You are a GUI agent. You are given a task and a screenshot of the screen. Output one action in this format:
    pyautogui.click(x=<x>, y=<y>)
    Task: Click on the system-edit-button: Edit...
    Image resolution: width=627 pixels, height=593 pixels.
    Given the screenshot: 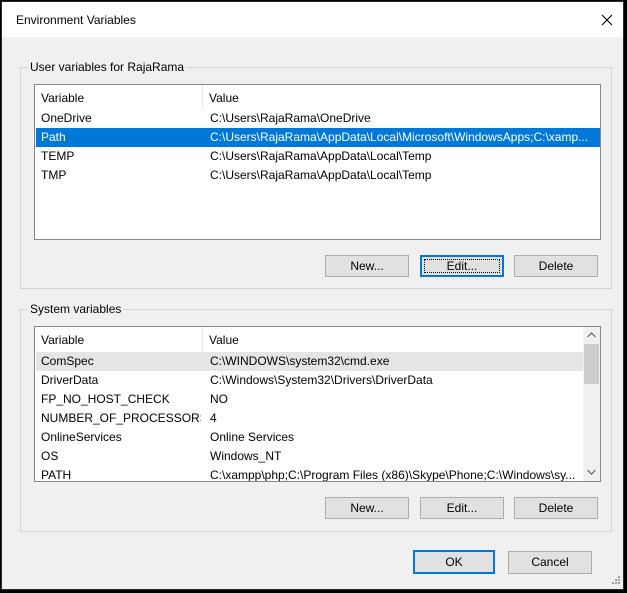 What is the action you would take?
    pyautogui.click(x=462, y=508)
    